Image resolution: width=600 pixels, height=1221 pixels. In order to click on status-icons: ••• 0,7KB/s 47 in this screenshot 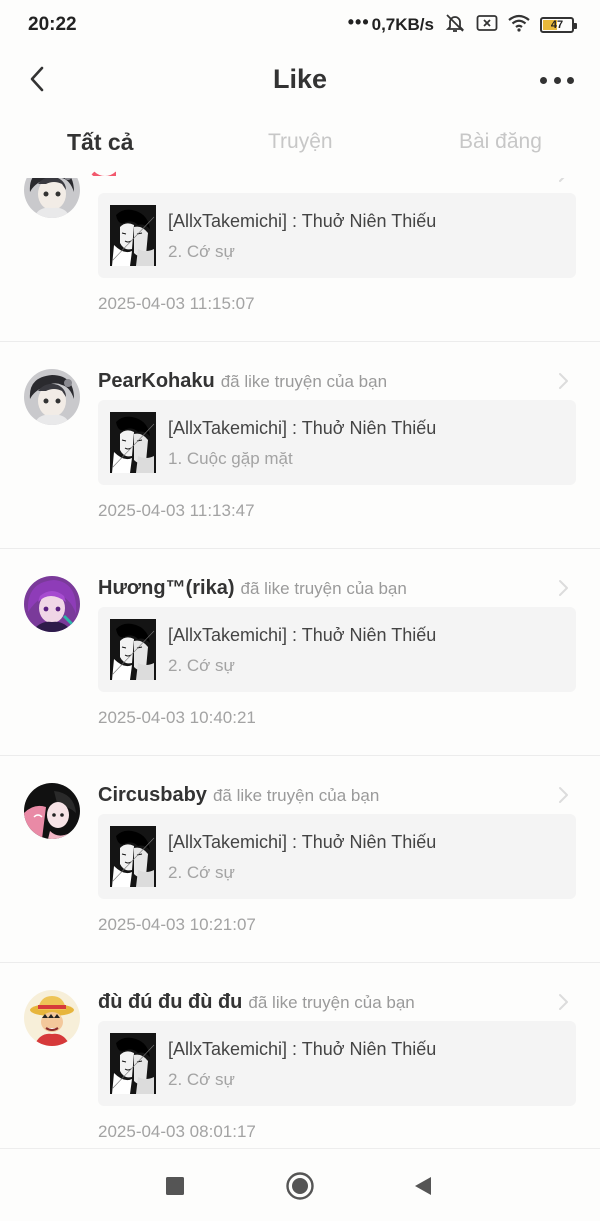, I will do `click(462, 25)`.